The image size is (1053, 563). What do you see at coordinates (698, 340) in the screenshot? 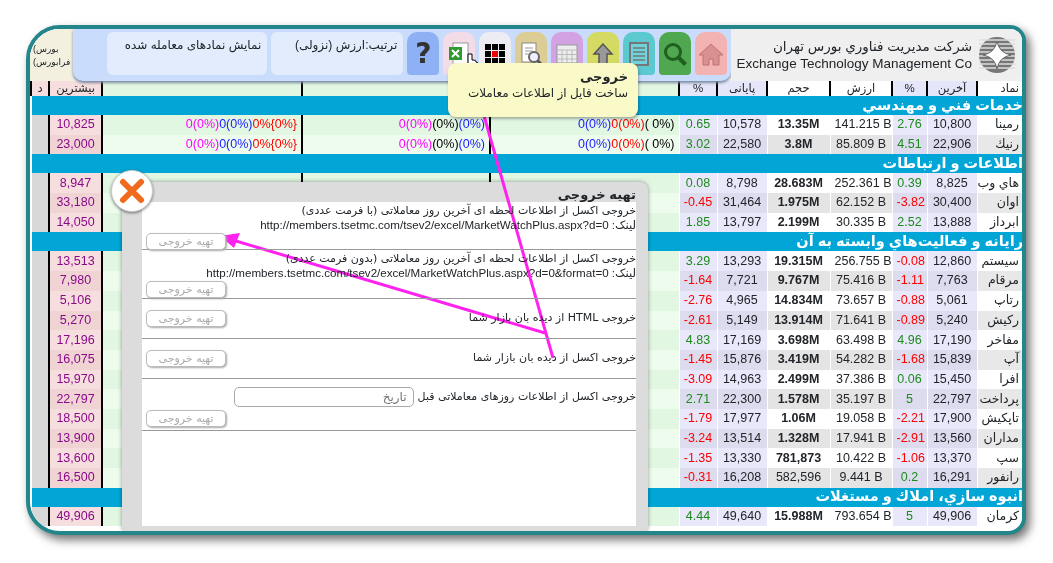
I see `table-cell: 4.83` at bounding box center [698, 340].